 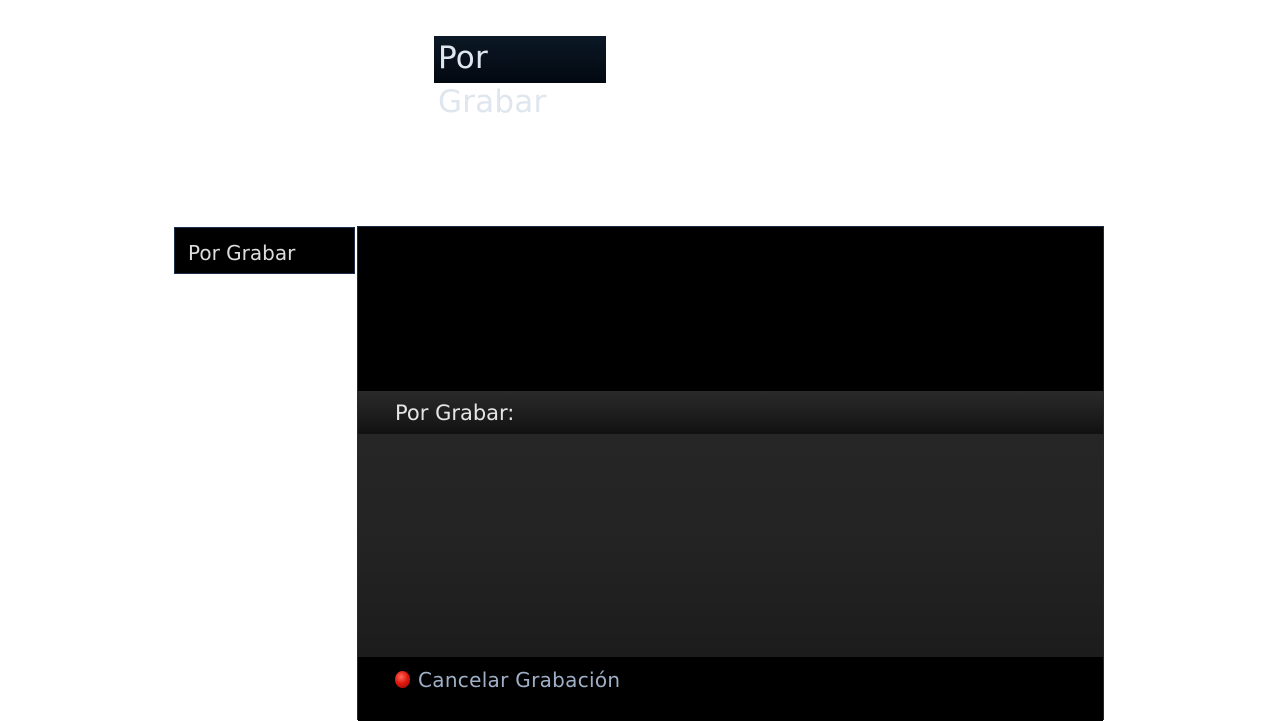 What do you see at coordinates (730, 412) in the screenshot?
I see `panel-header: Por Grabar:` at bounding box center [730, 412].